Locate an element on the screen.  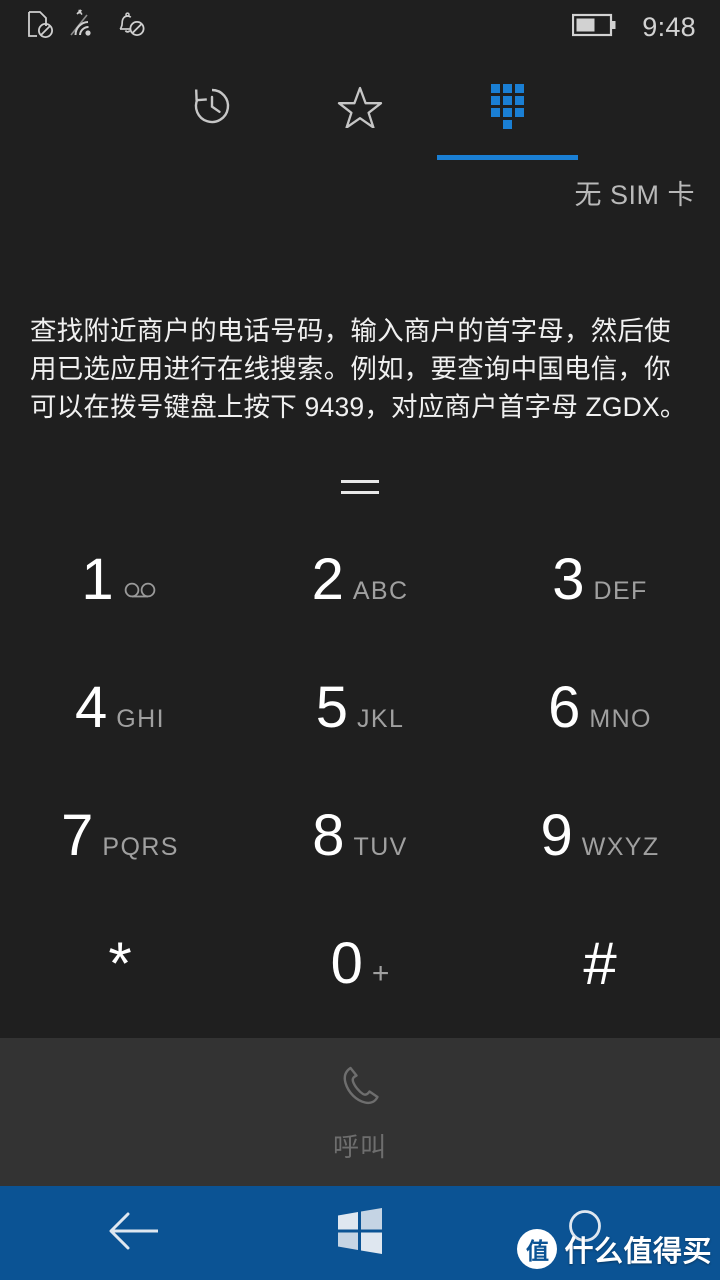
status-bar-right: 9:48 is located at coordinates (634, 27).